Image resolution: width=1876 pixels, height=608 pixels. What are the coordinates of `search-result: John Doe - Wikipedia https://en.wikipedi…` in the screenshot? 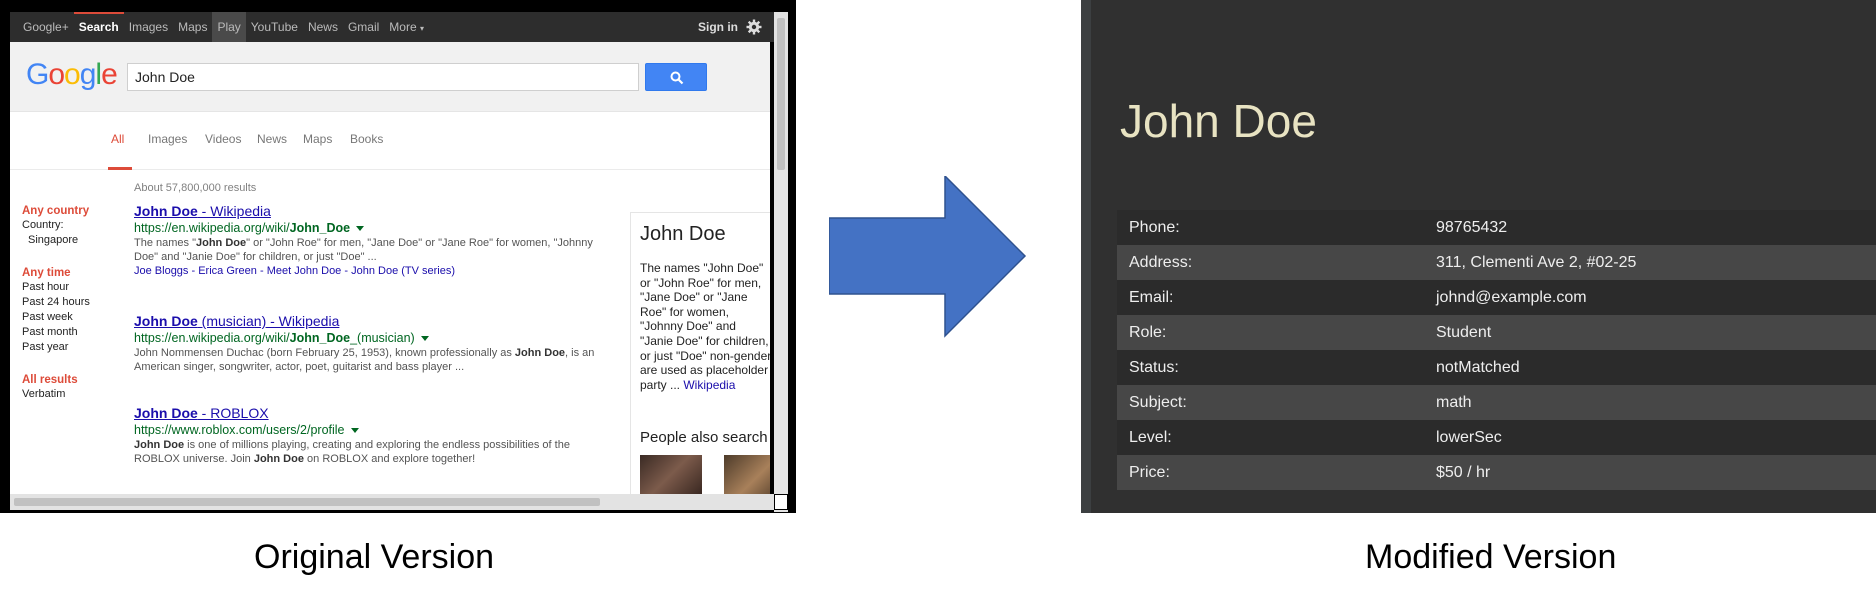 It's located at (382, 240).